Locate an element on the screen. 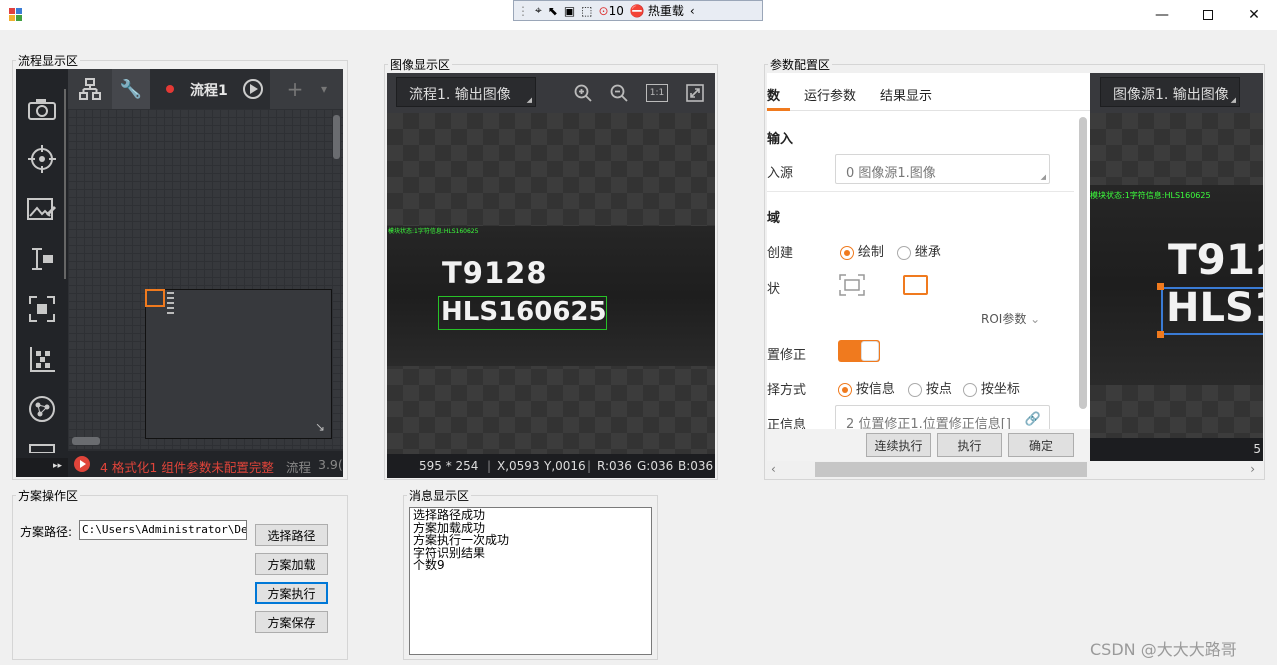 Image resolution: width=1277 pixels, height=665 pixels. frame-icon: ▣ is located at coordinates (569, 10).